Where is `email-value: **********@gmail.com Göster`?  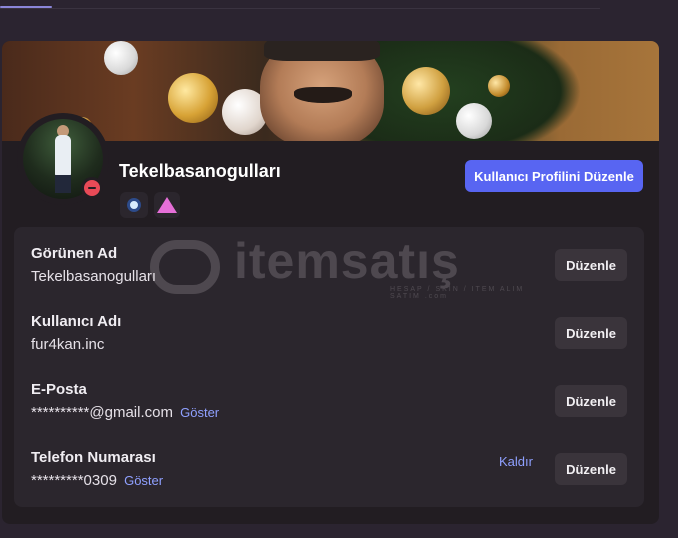 email-value: **********@gmail.com Göster is located at coordinates (125, 412).